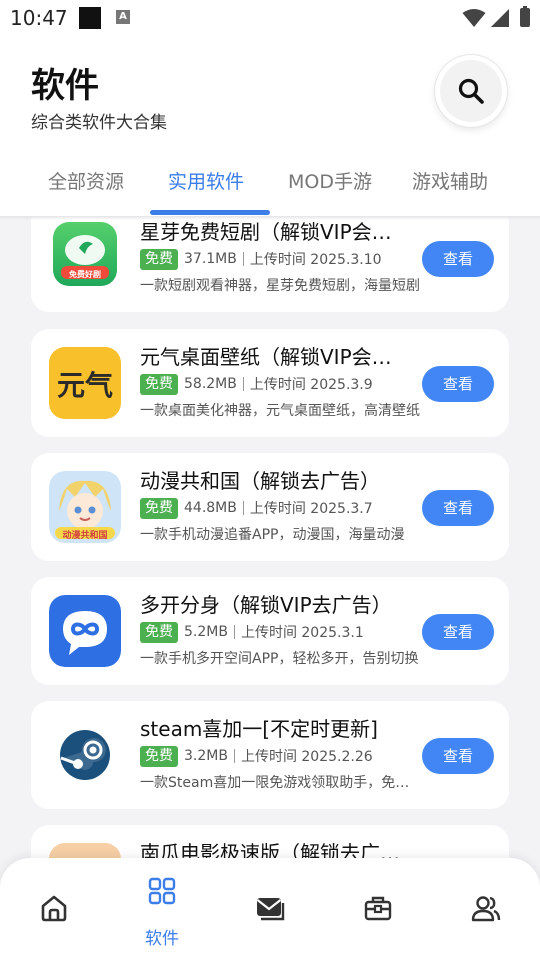 The image size is (540, 960). Describe the element at coordinates (99, 123) in the screenshot. I see `page-subtitle: 综合类软件大合集` at that location.